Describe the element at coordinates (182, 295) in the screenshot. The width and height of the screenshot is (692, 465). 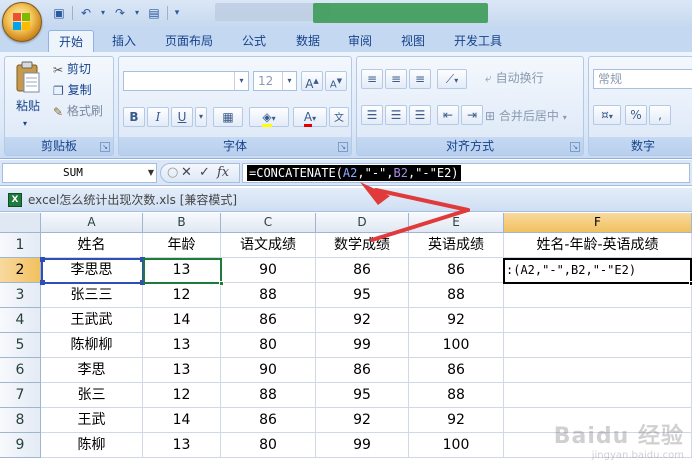
I see `cell-b3: 12` at that location.